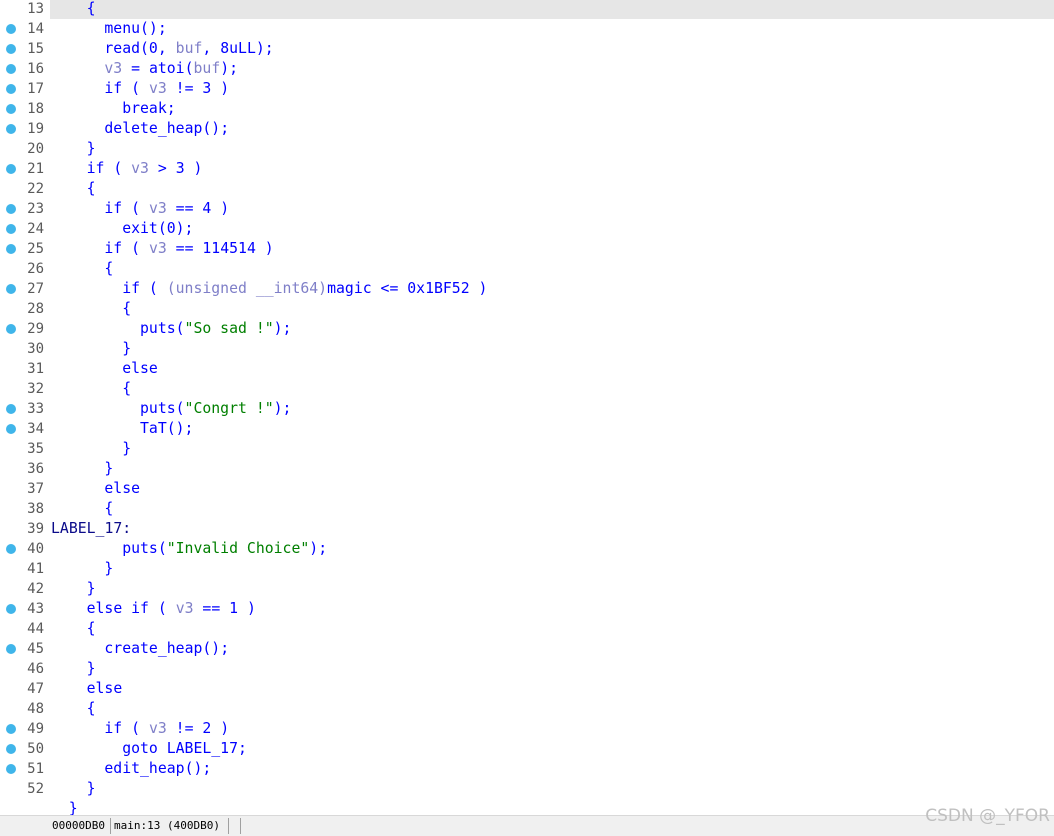 The width and height of the screenshot is (1054, 836). I want to click on code-line: 39 LABEL_17:, so click(527, 529).